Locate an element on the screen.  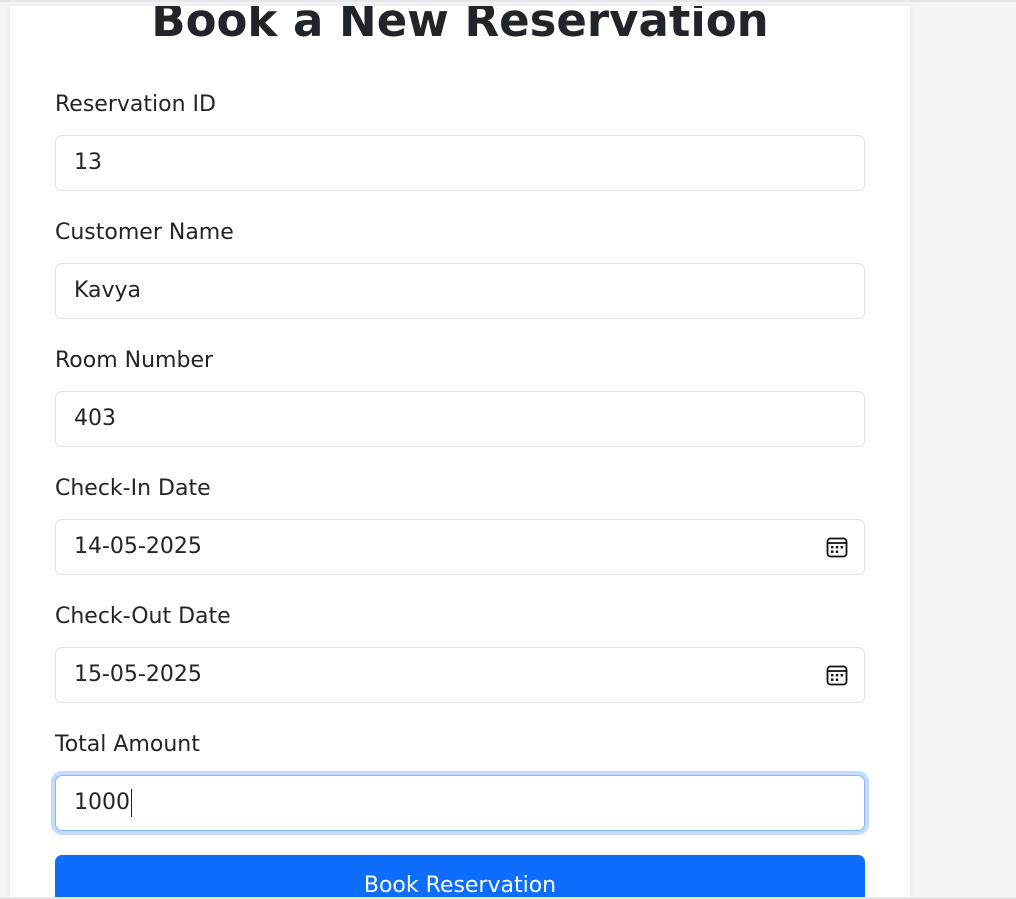
check-out-date-label: Check-Out Date is located at coordinates (143, 616).